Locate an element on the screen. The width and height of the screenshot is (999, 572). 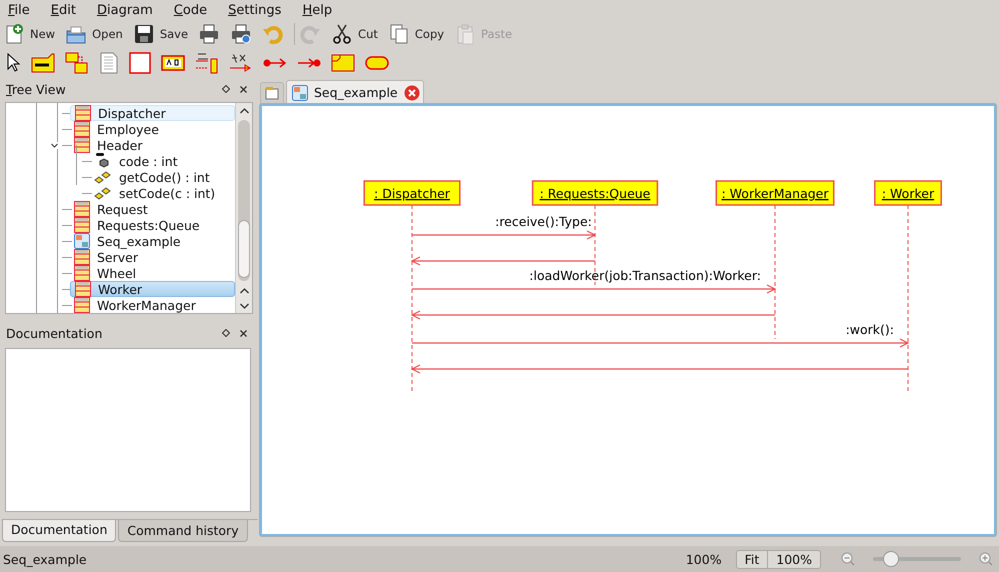
object-box: : WorkerManager is located at coordinates (775, 193).